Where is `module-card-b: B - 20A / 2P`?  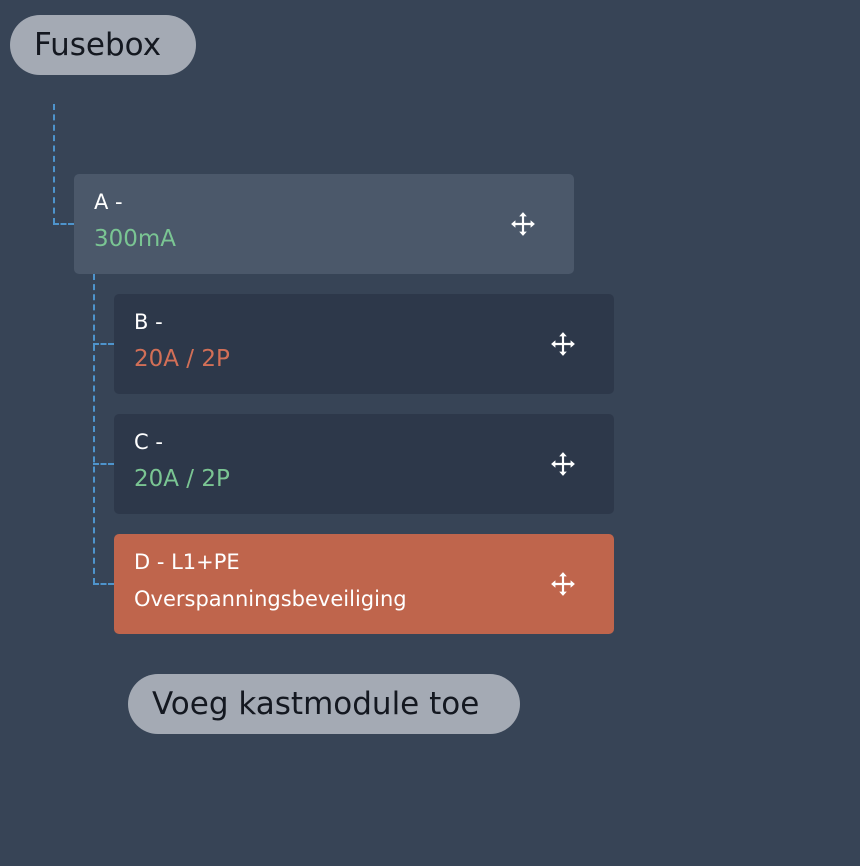
module-card-b: B - 20A / 2P is located at coordinates (364, 344).